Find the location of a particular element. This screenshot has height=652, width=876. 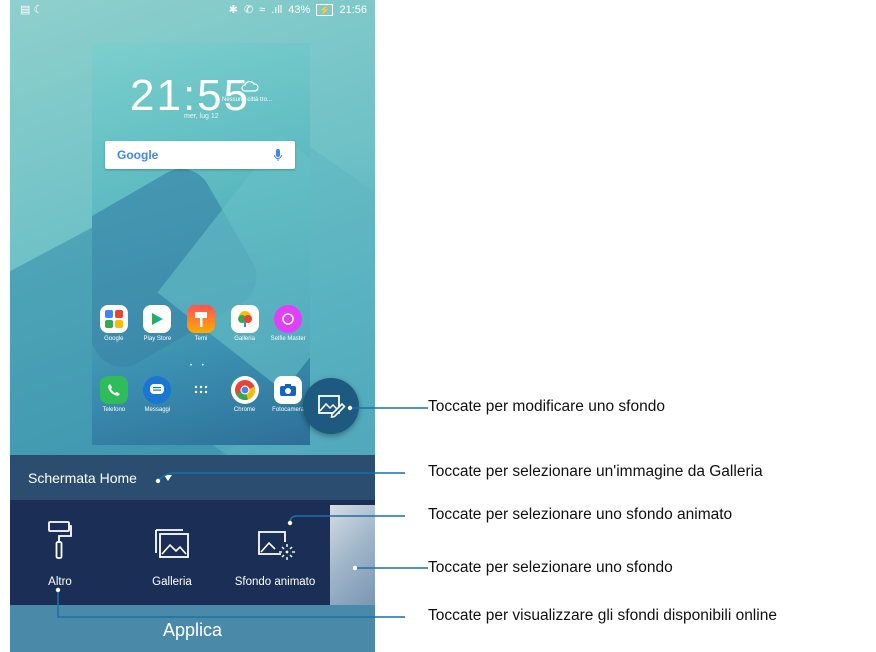

callout-select-wallpaper: Toccate per selezionare uno sfondo is located at coordinates (550, 567).